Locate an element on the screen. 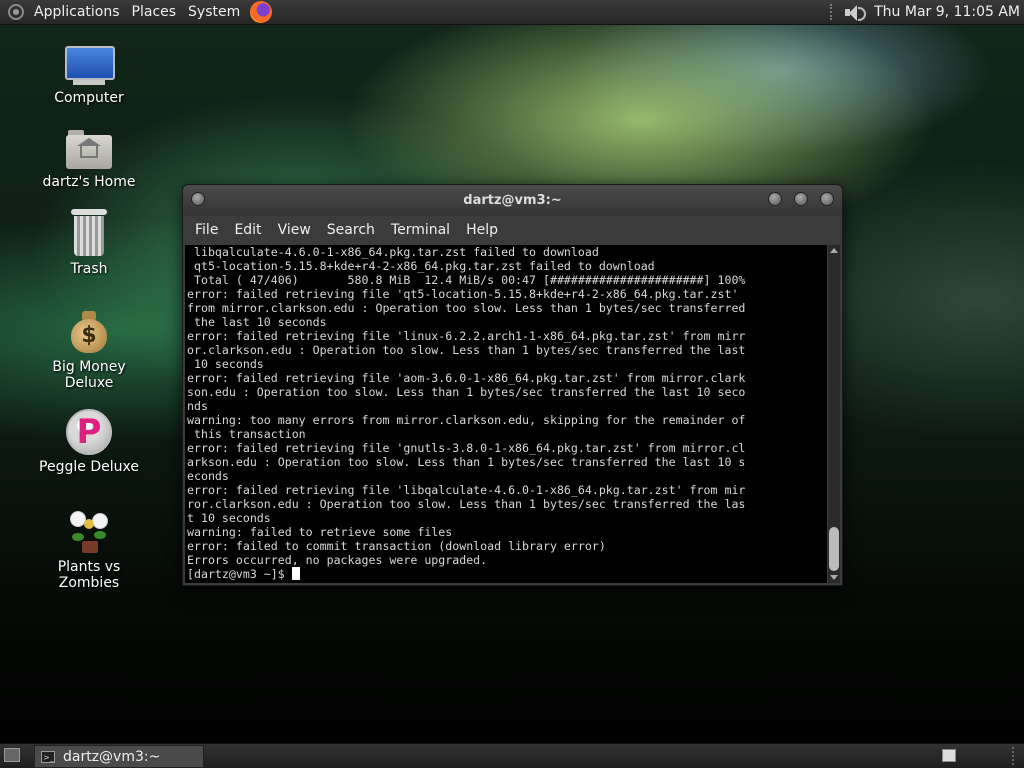  desktop-icon-label: Peggle Deluxe is located at coordinates (89, 467).